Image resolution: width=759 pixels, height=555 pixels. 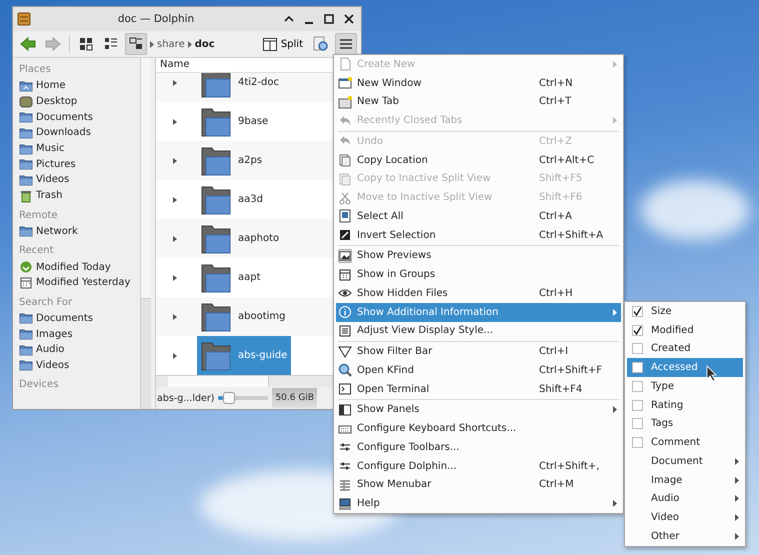 I want to click on shortcut-label: Ctrl+N, so click(x=556, y=83).